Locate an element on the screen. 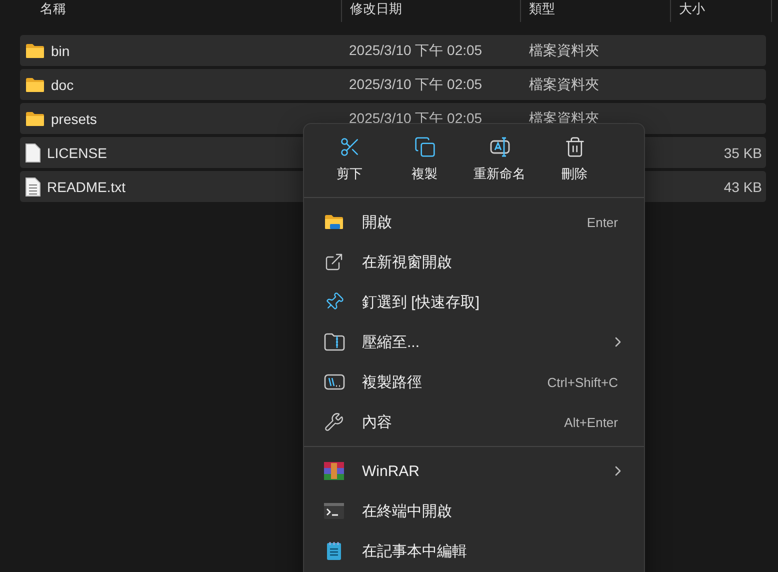 The width and height of the screenshot is (778, 572). file-name: presets is located at coordinates (74, 118).